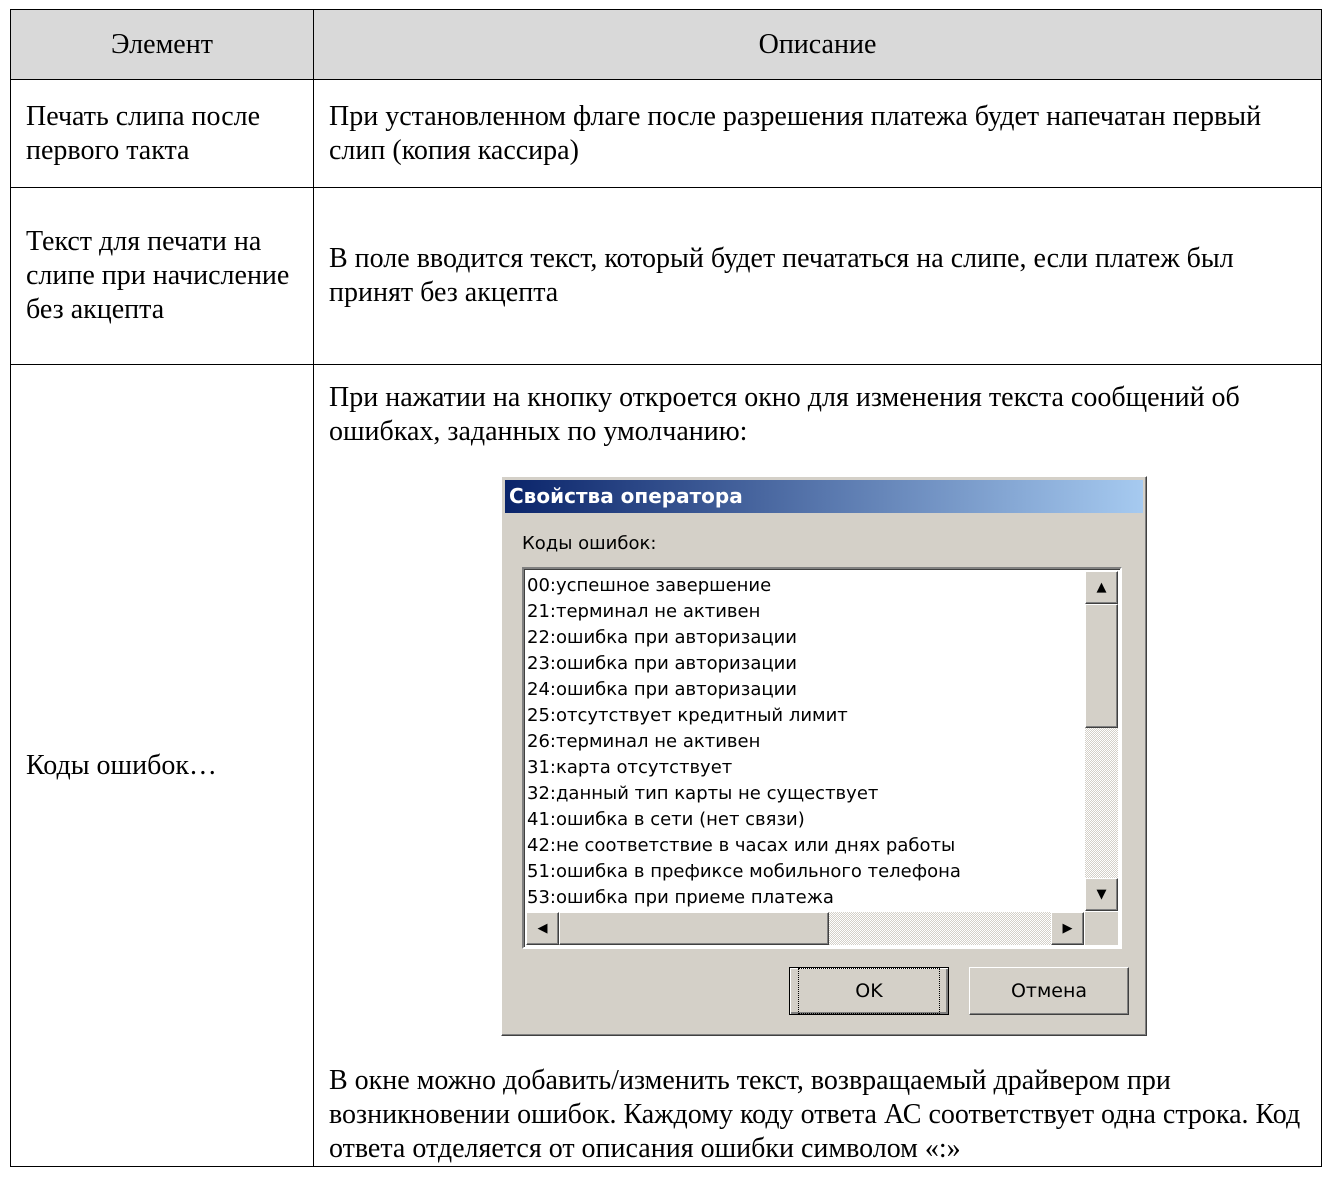 The height and width of the screenshot is (1191, 1323). I want to click on header-element: Элемент, so click(162, 44).